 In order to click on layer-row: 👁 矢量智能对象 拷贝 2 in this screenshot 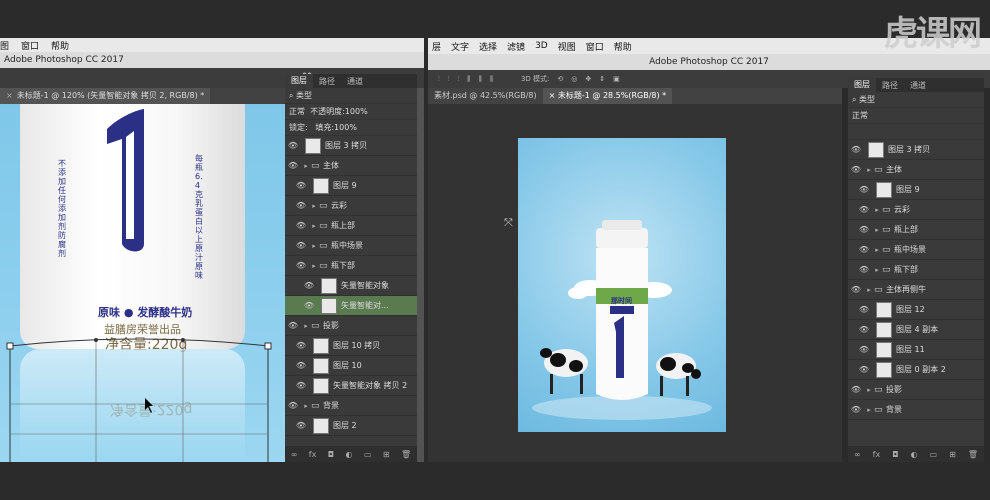, I will do `click(351, 386)`.